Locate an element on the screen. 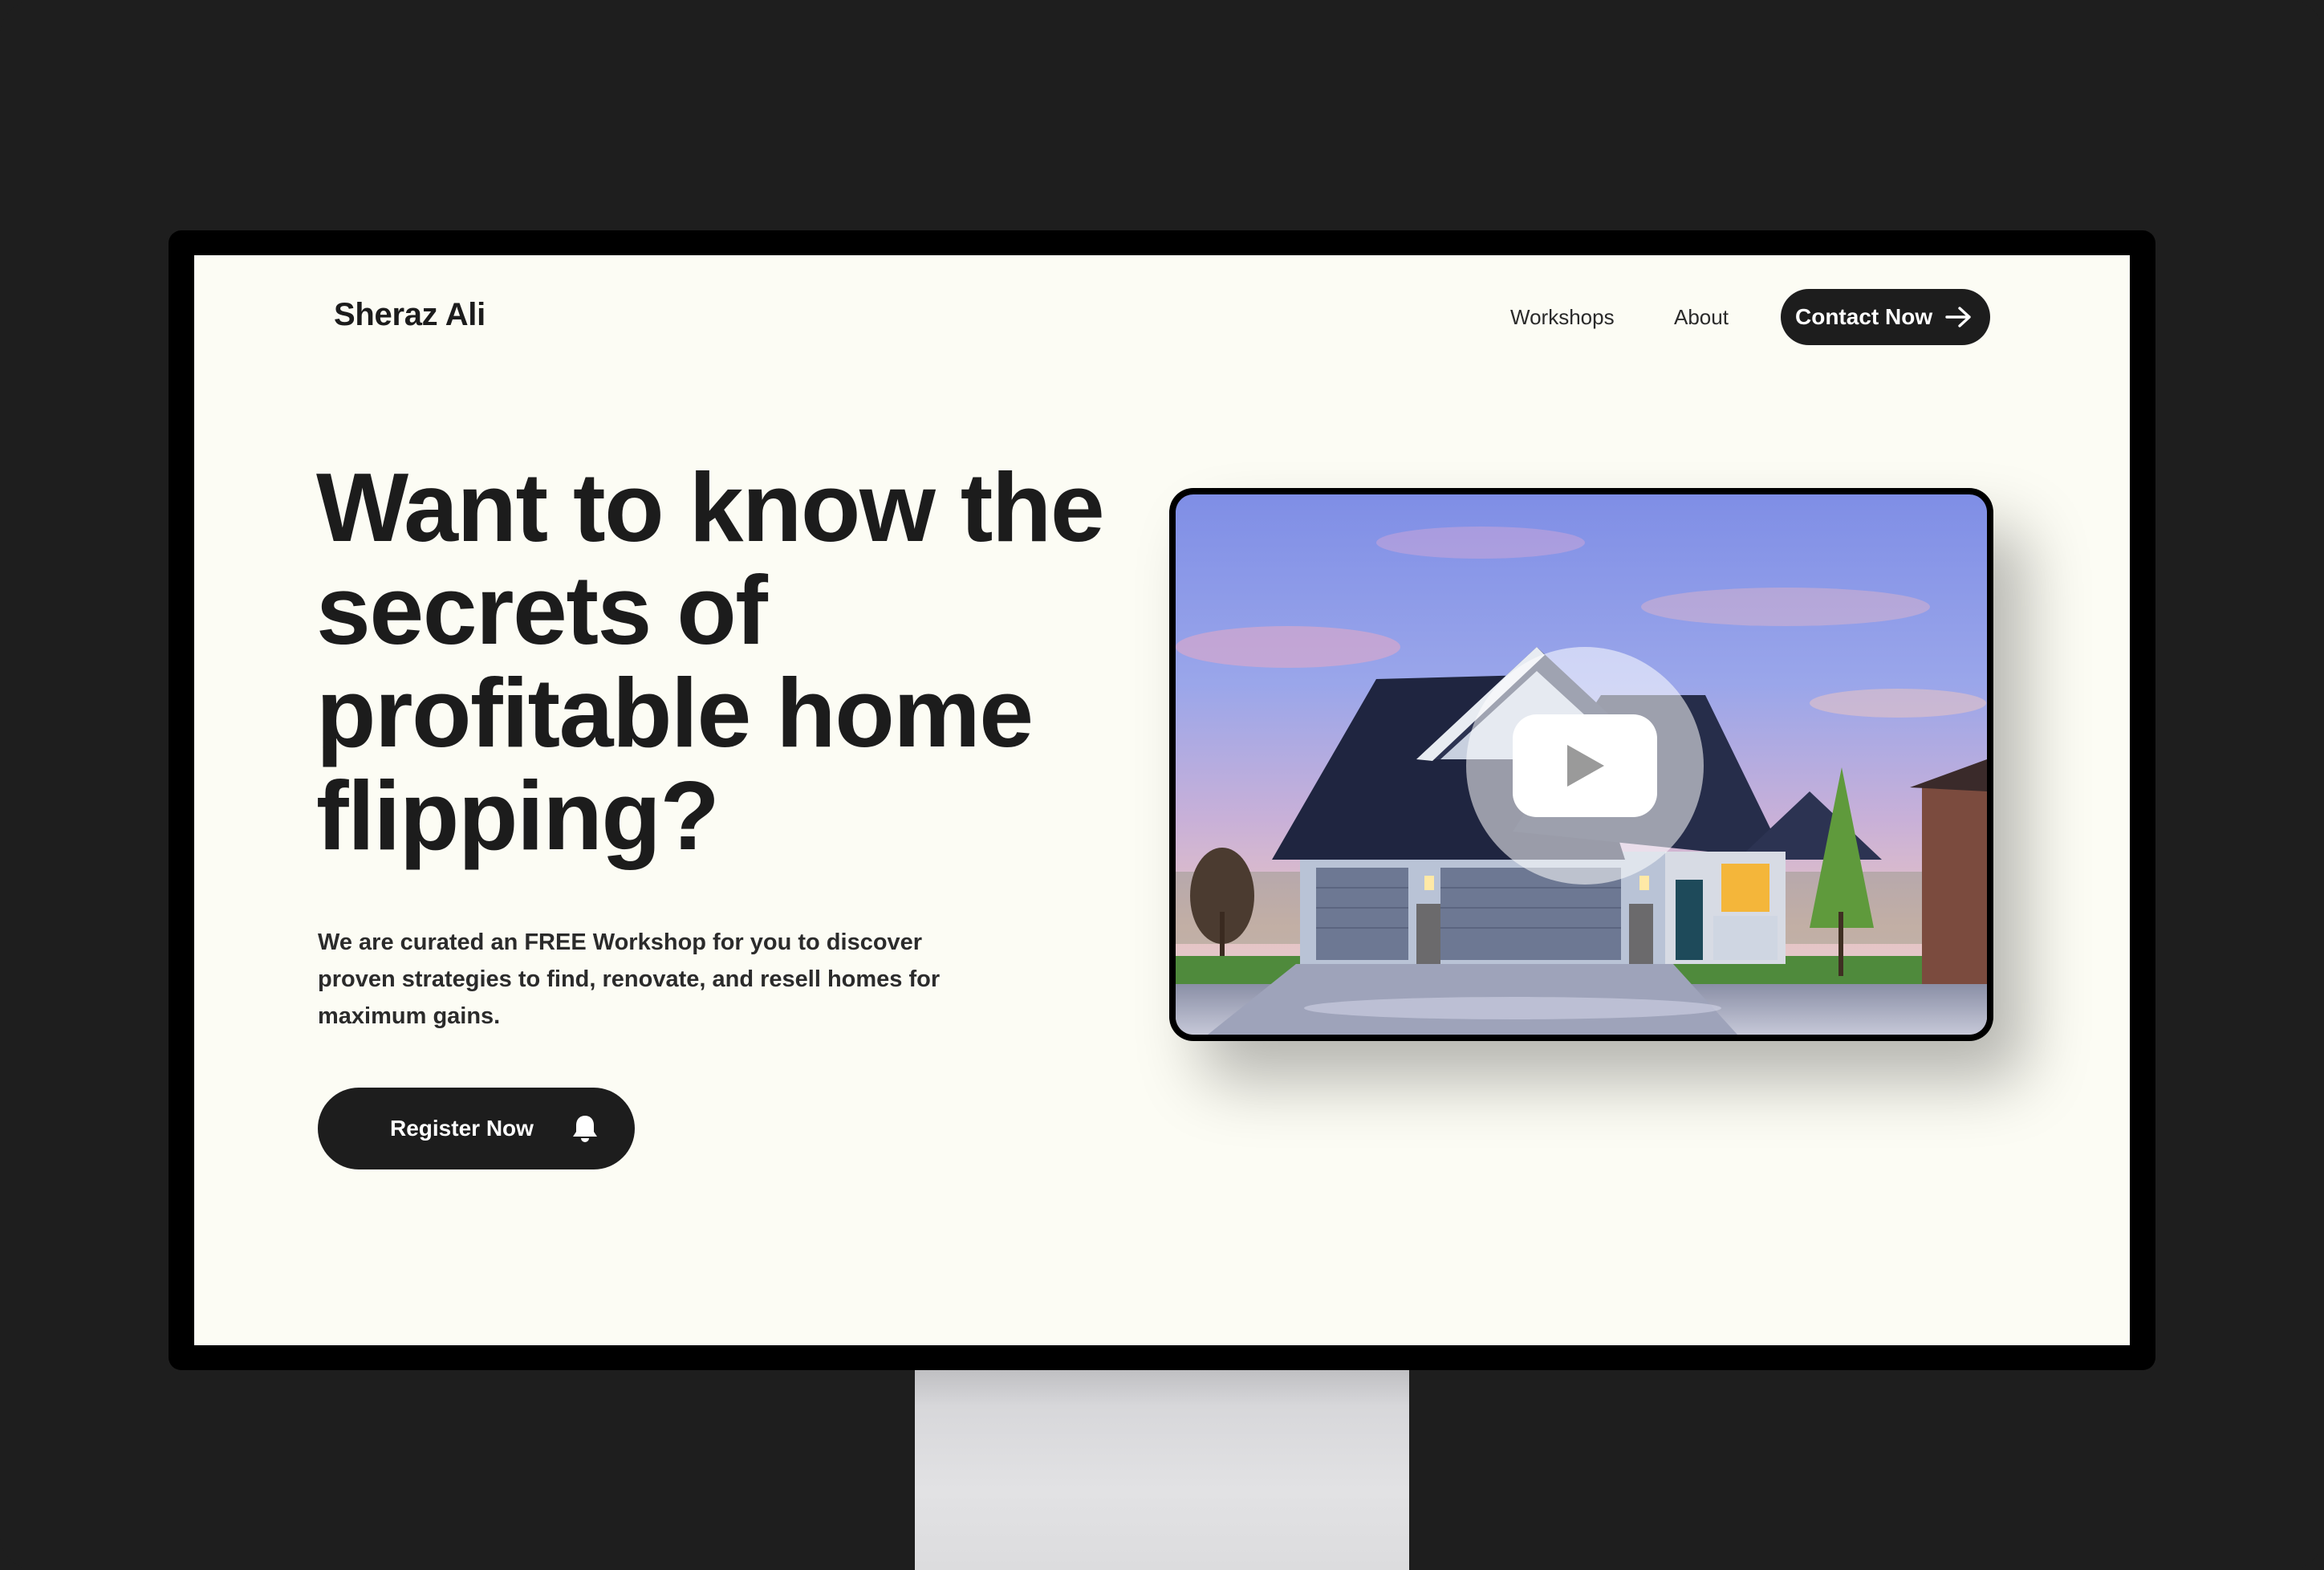  monitor-stand is located at coordinates (1162, 1470).